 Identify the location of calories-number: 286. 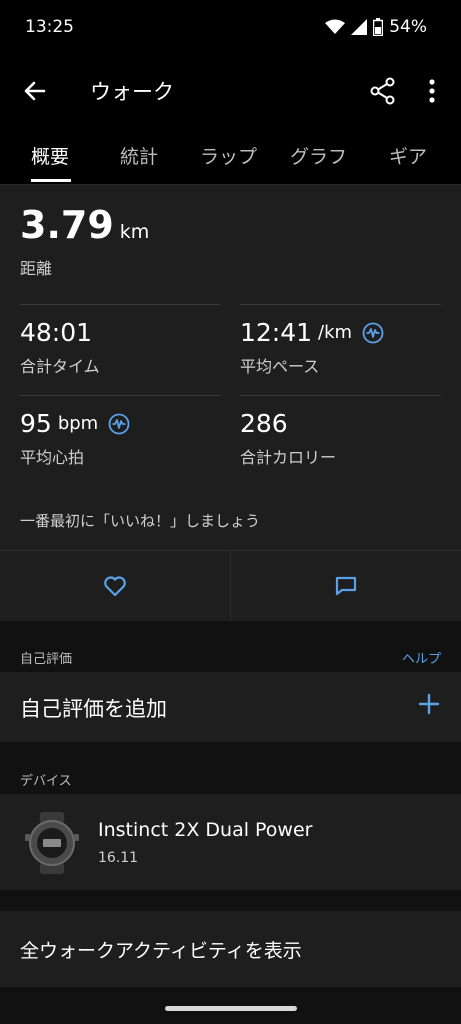
(264, 423).